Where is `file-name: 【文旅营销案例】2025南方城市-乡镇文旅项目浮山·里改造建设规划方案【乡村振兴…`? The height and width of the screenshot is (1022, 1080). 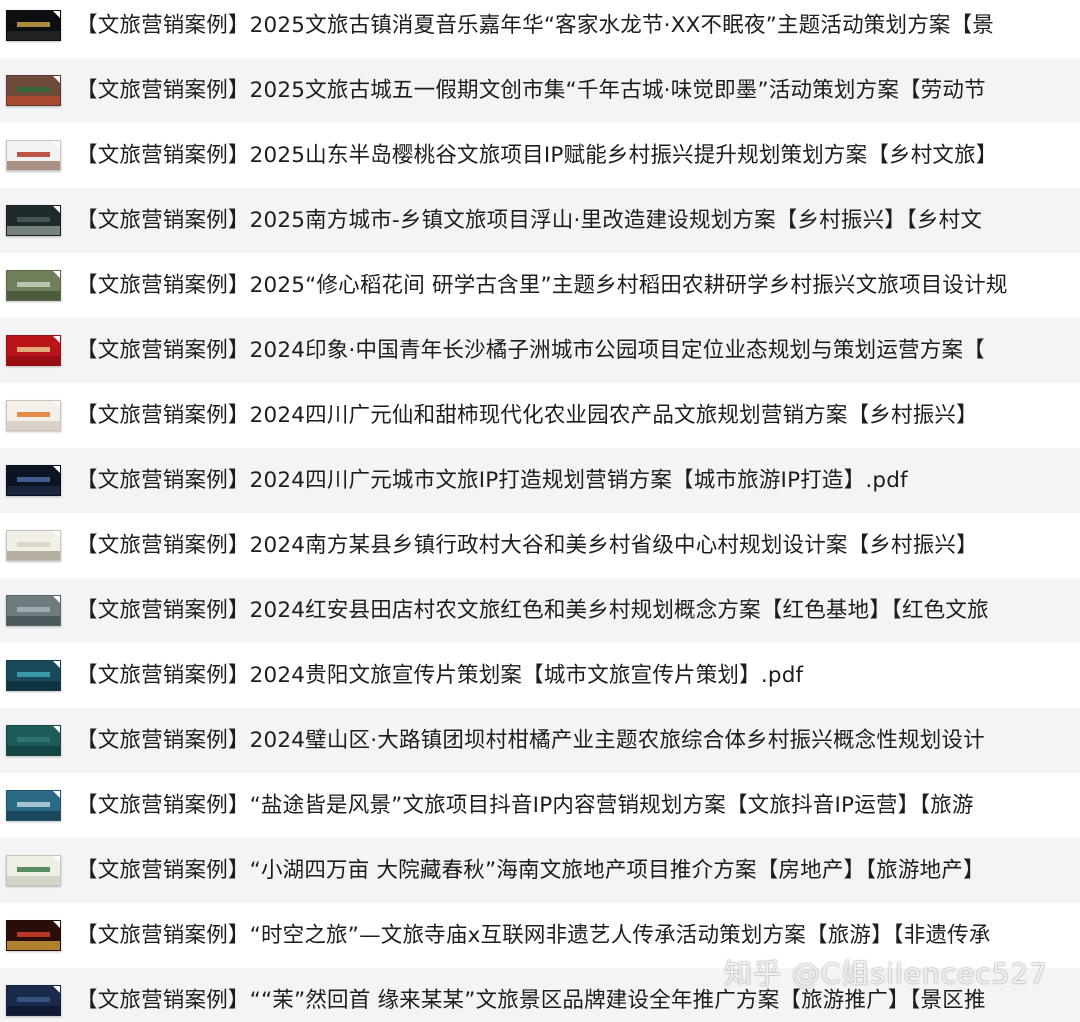
file-name: 【文旅营销案例】2025南方城市-乡镇文旅项目浮山·里改造建设规划方案【乡村振兴… is located at coordinates (529, 220).